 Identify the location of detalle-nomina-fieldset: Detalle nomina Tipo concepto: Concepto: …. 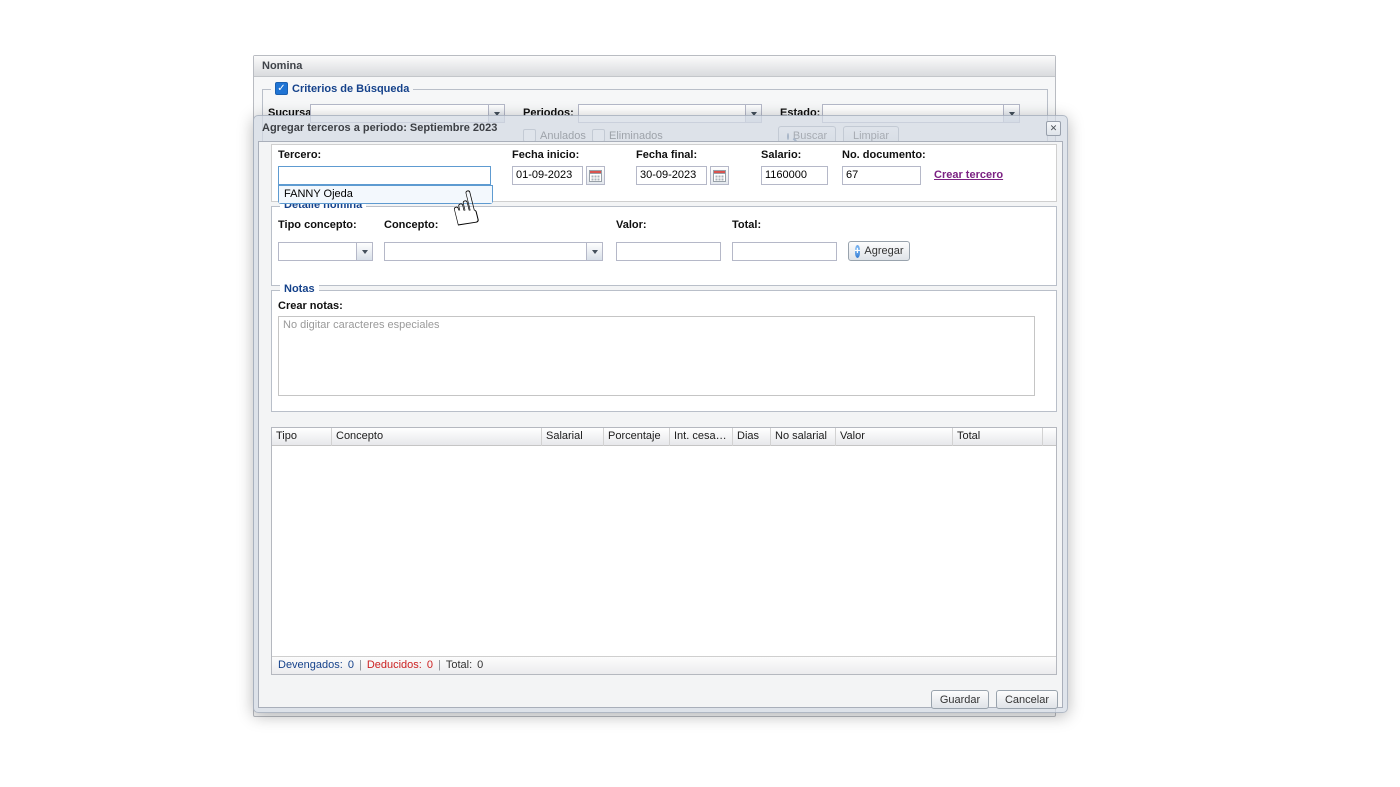
(664, 242).